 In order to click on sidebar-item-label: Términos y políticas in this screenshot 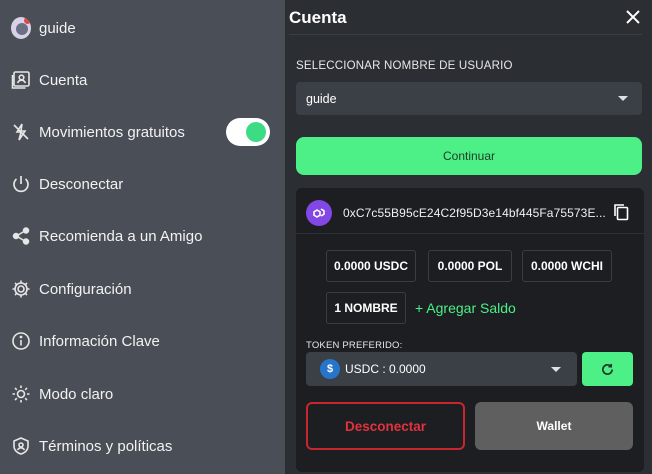, I will do `click(106, 446)`.